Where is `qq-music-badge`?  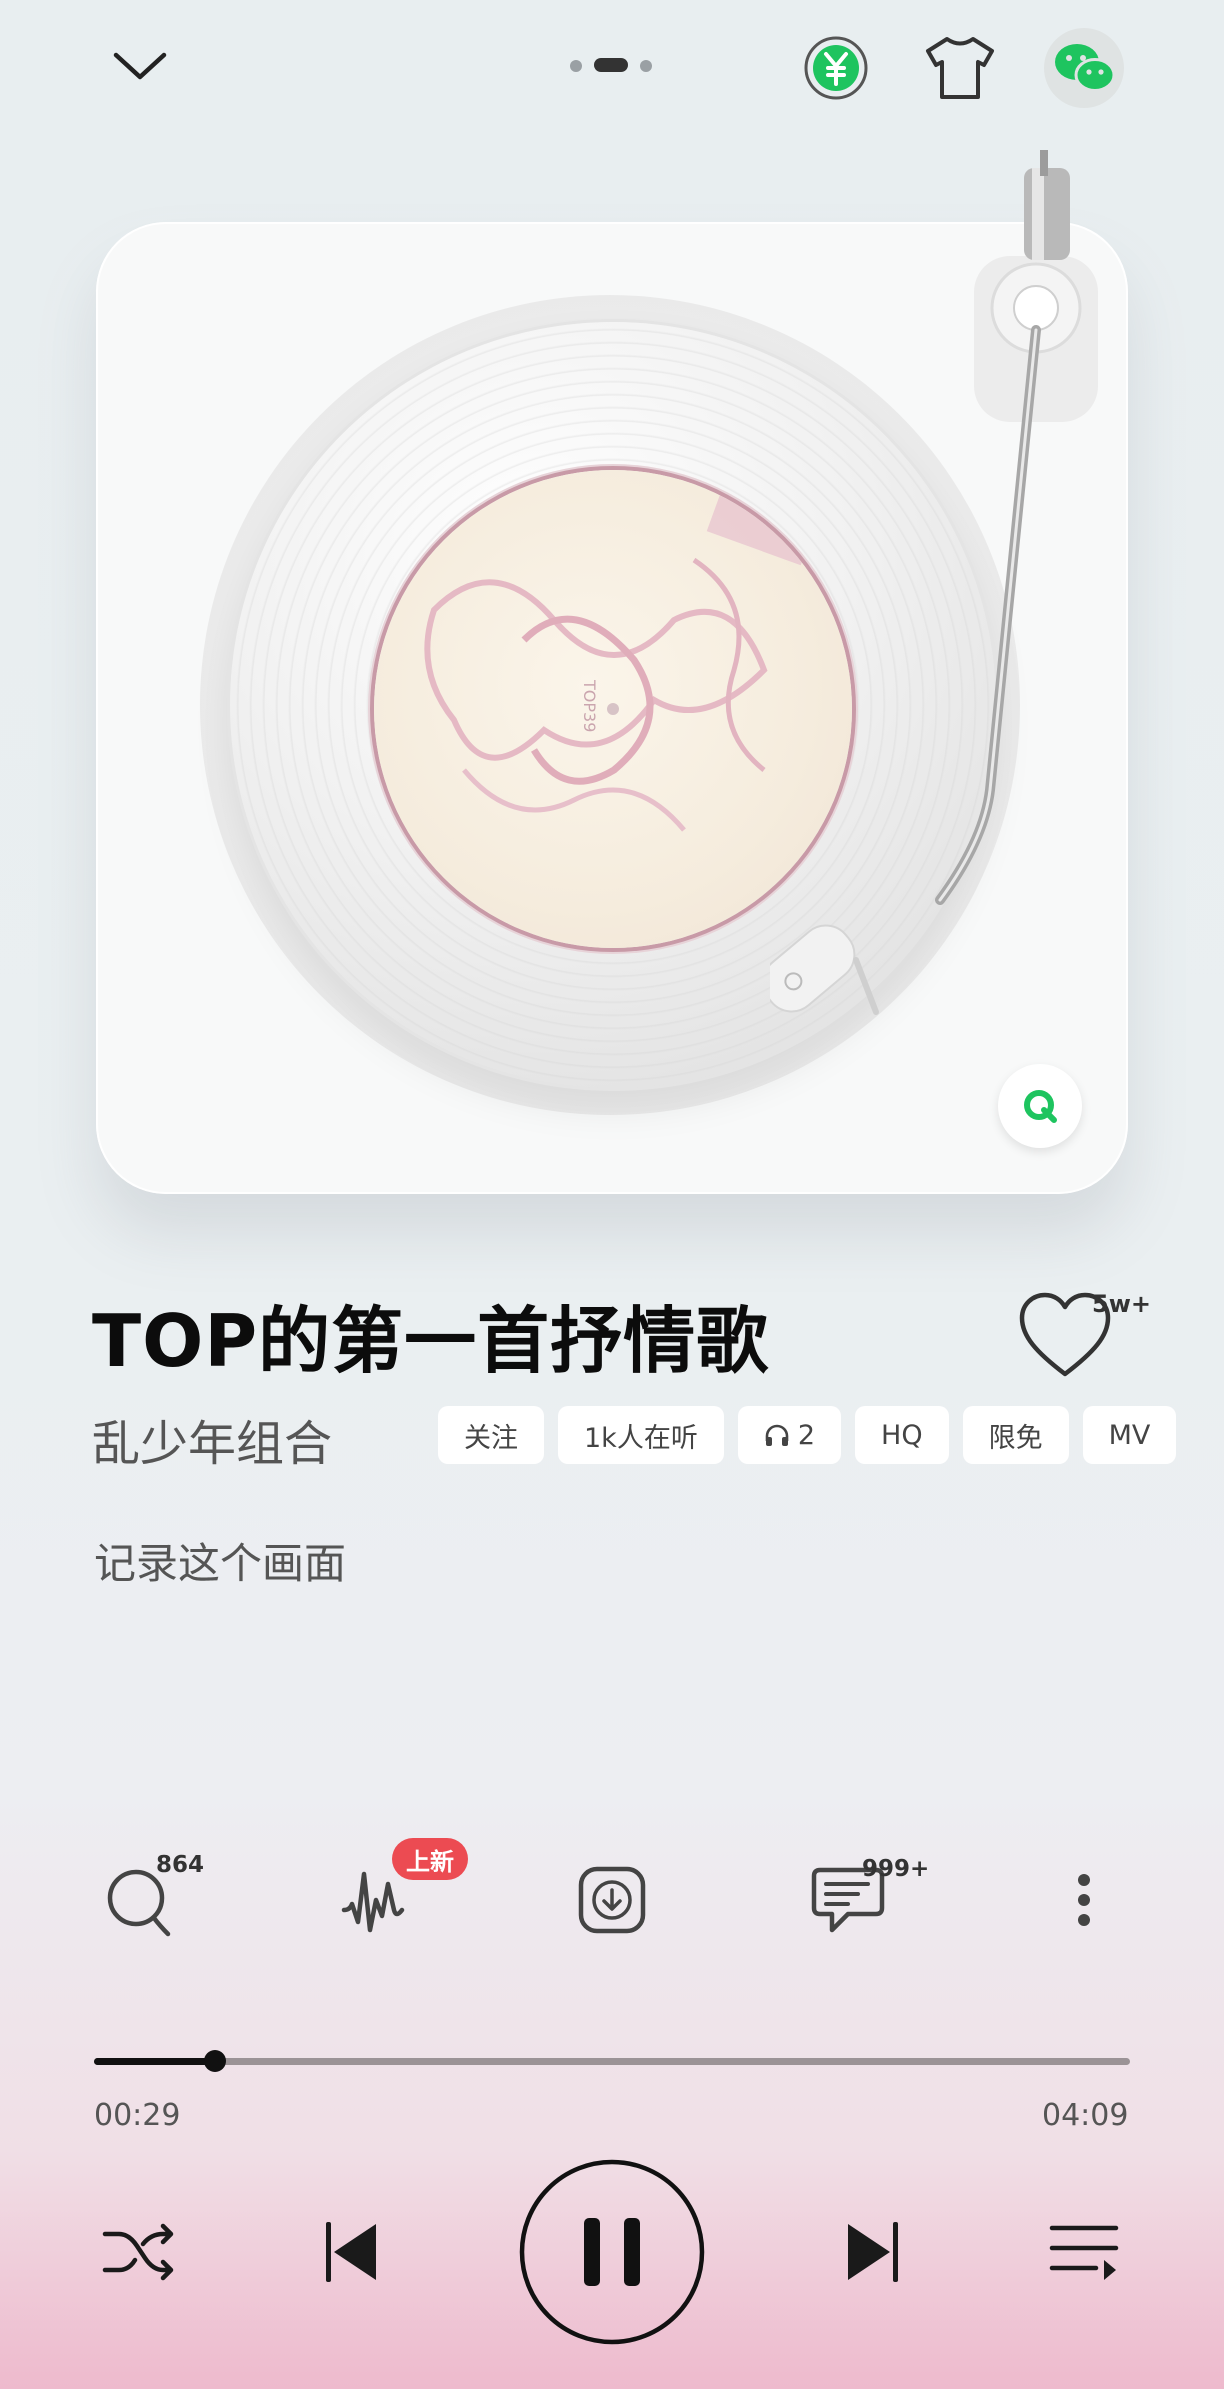 qq-music-badge is located at coordinates (1040, 1106).